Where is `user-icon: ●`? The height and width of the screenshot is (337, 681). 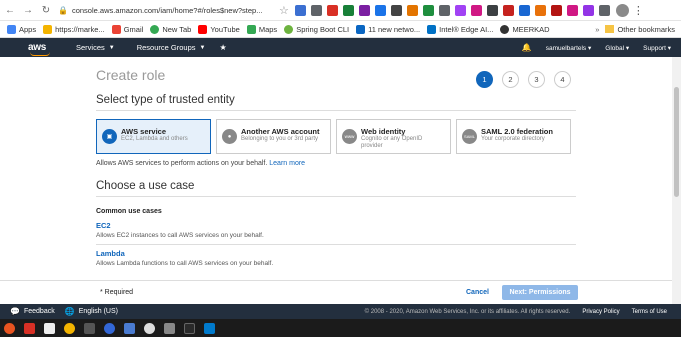
user-icon: ● is located at coordinates (229, 136).